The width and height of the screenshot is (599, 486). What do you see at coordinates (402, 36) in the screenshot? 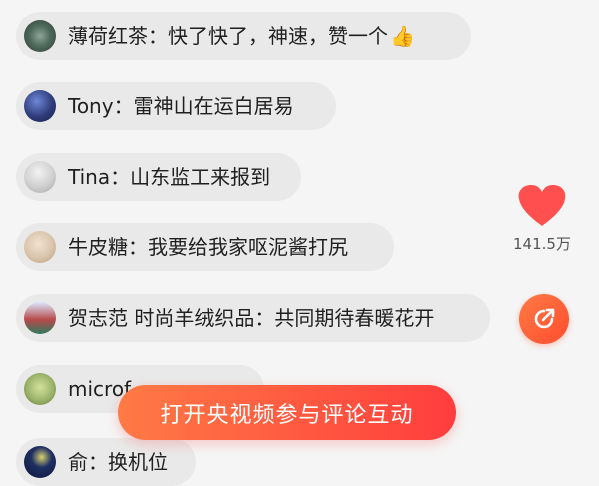
I see `thumbs-up-icon: 👍` at bounding box center [402, 36].